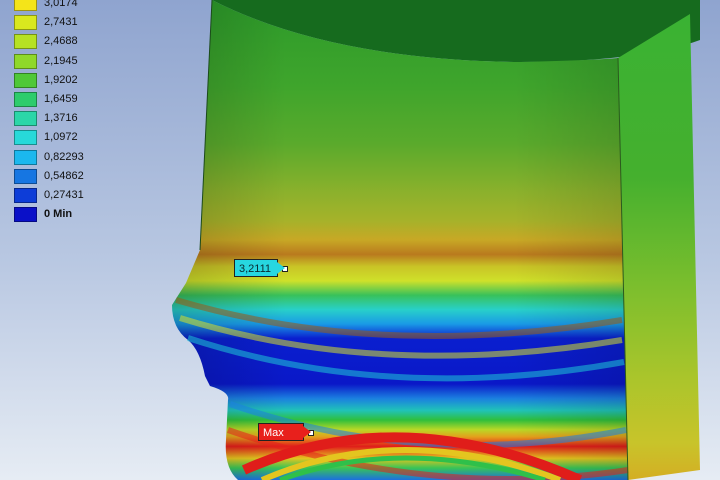  Describe the element at coordinates (58, 214) in the screenshot. I see `legend-label: 0 Min` at that location.